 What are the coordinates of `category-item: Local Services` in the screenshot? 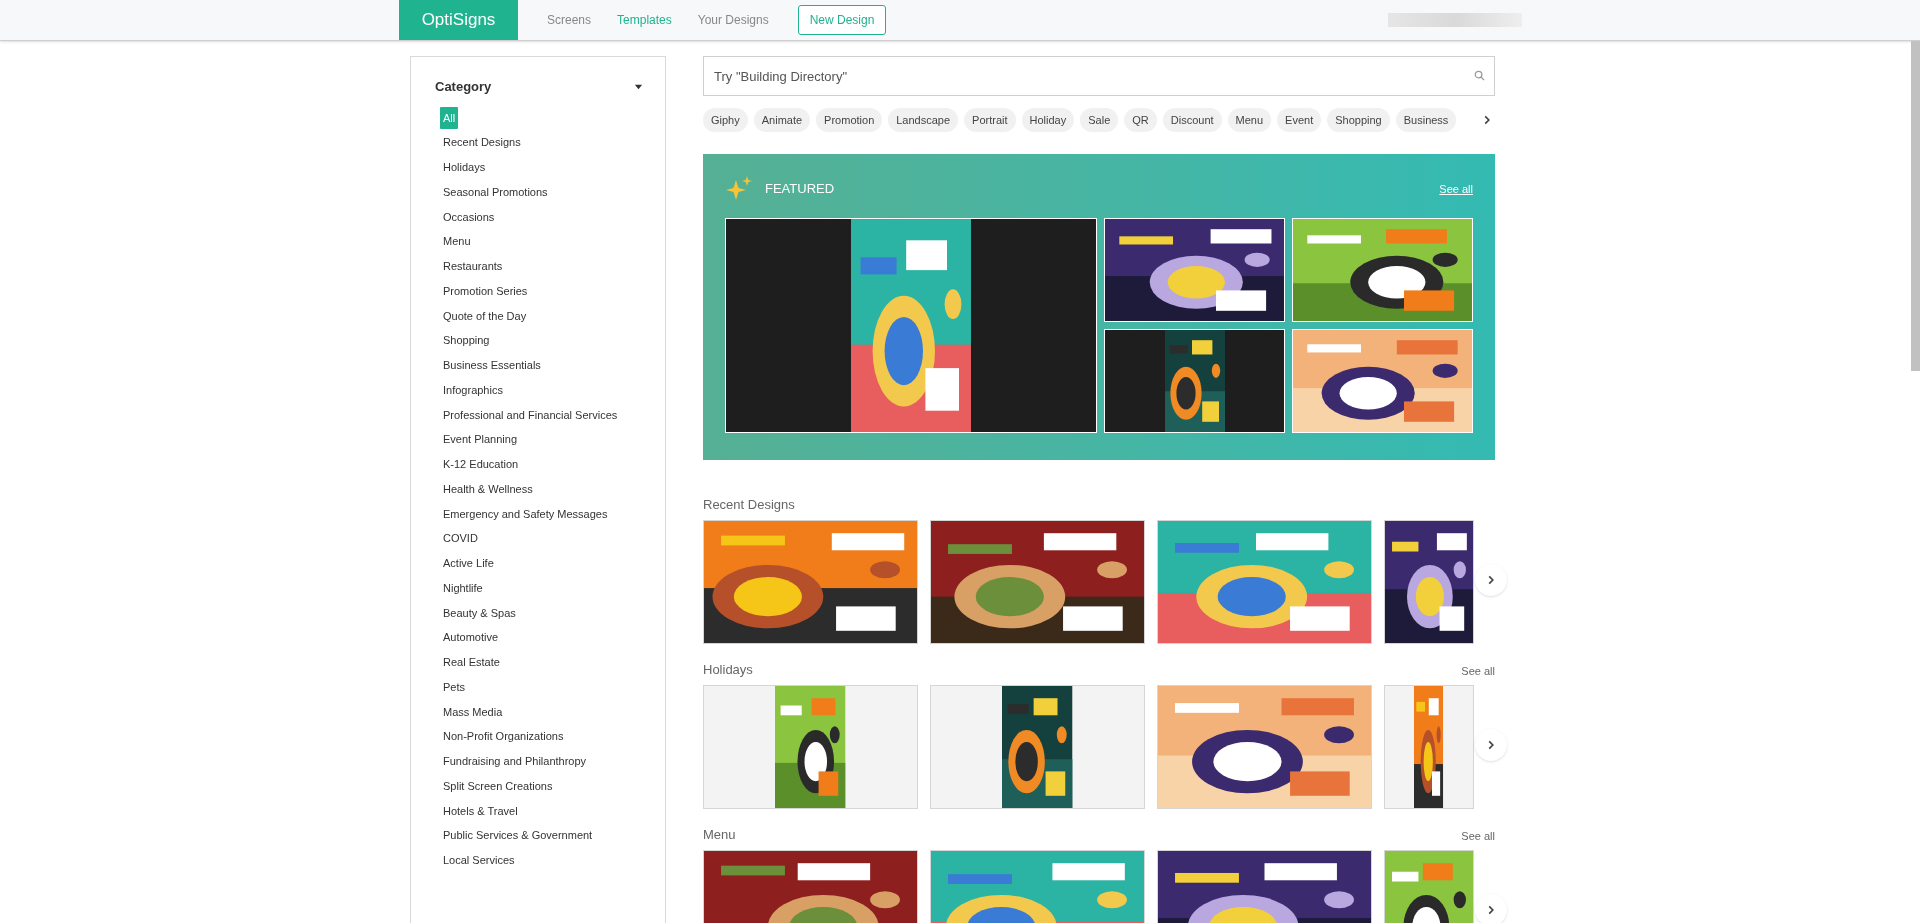 It's located at (479, 860).